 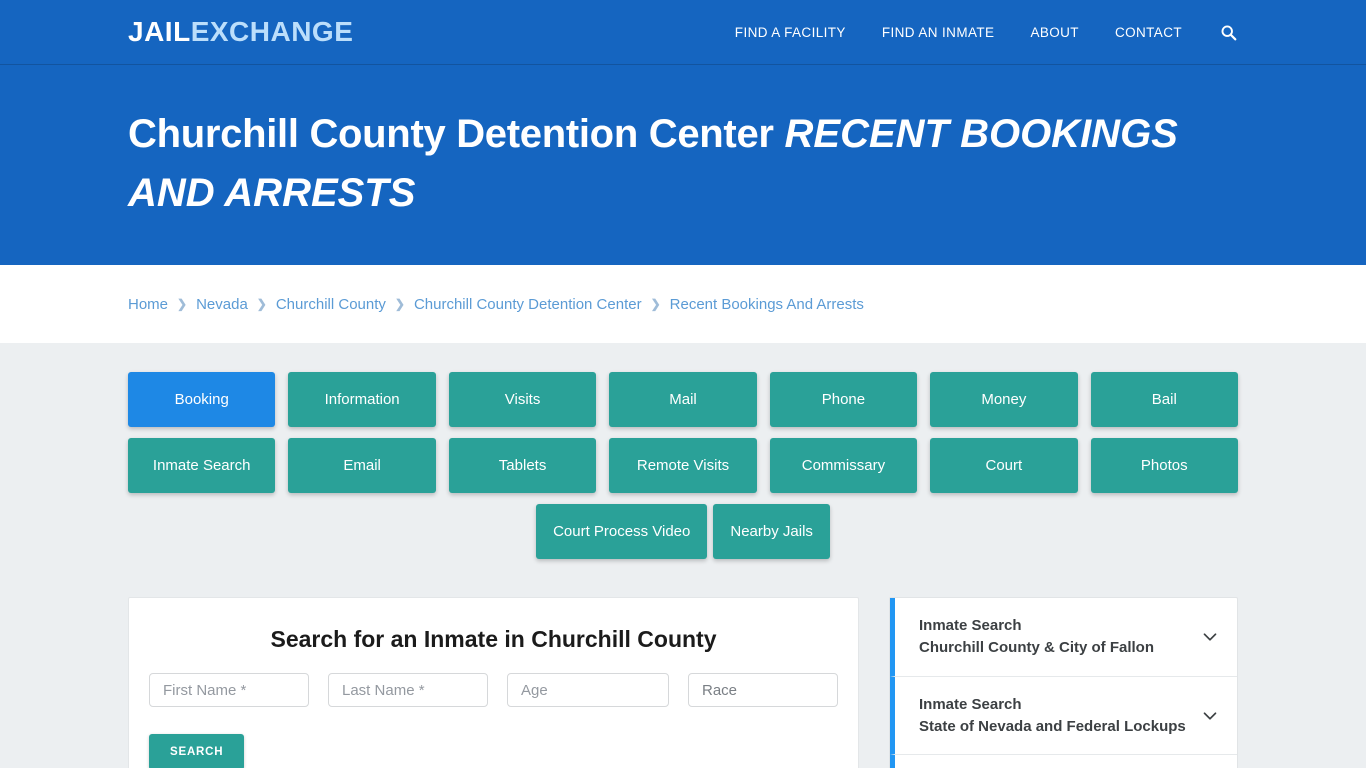 What do you see at coordinates (1004, 466) in the screenshot?
I see `tab-court: Court` at bounding box center [1004, 466].